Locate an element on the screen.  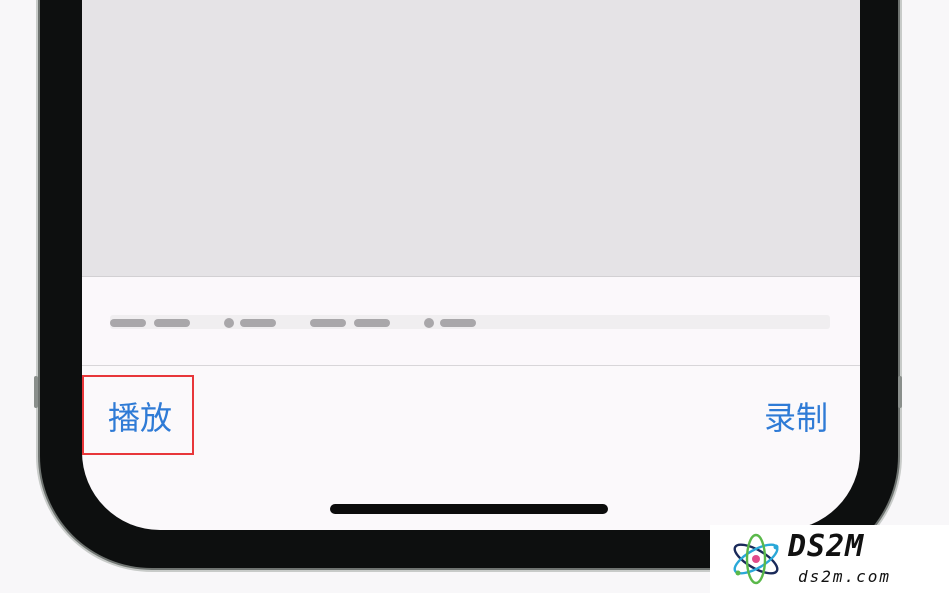
highlight-annotation-box is located at coordinates (138, 415).